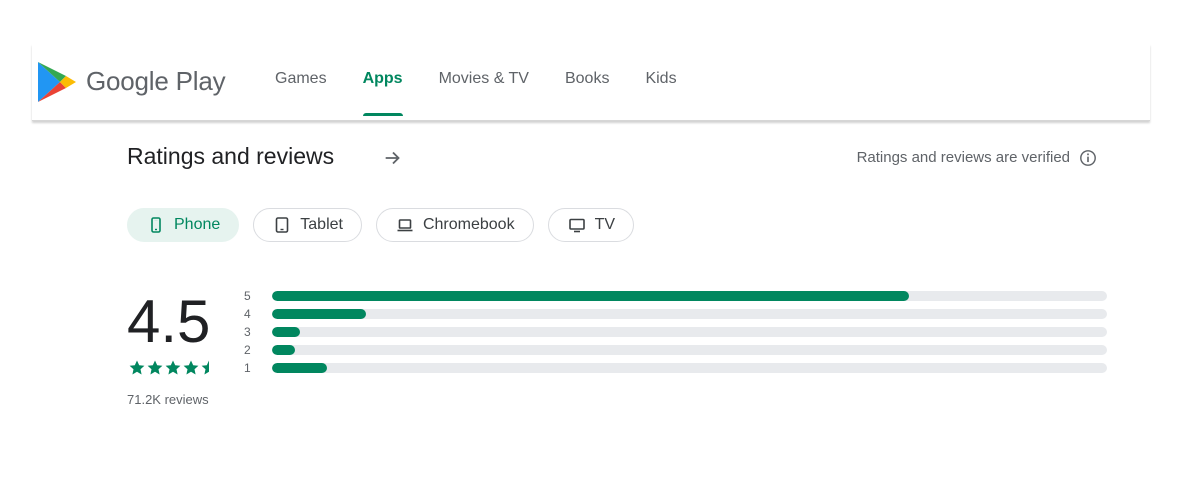 The height and width of the screenshot is (500, 1200). What do you see at coordinates (56, 82) in the screenshot?
I see `google-play-logo-icon` at bounding box center [56, 82].